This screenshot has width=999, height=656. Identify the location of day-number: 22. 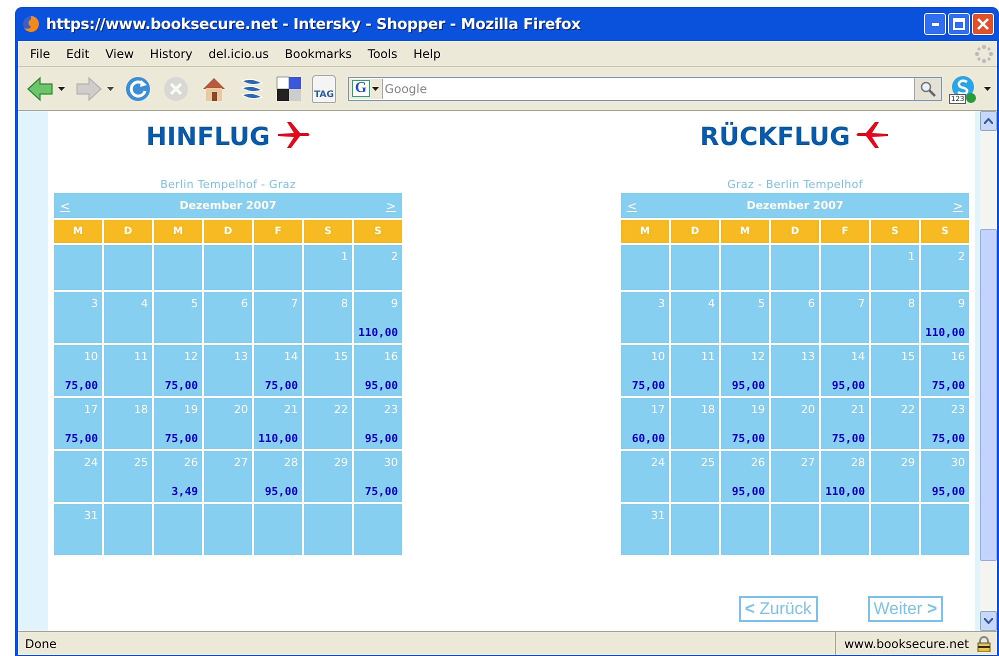
(341, 409).